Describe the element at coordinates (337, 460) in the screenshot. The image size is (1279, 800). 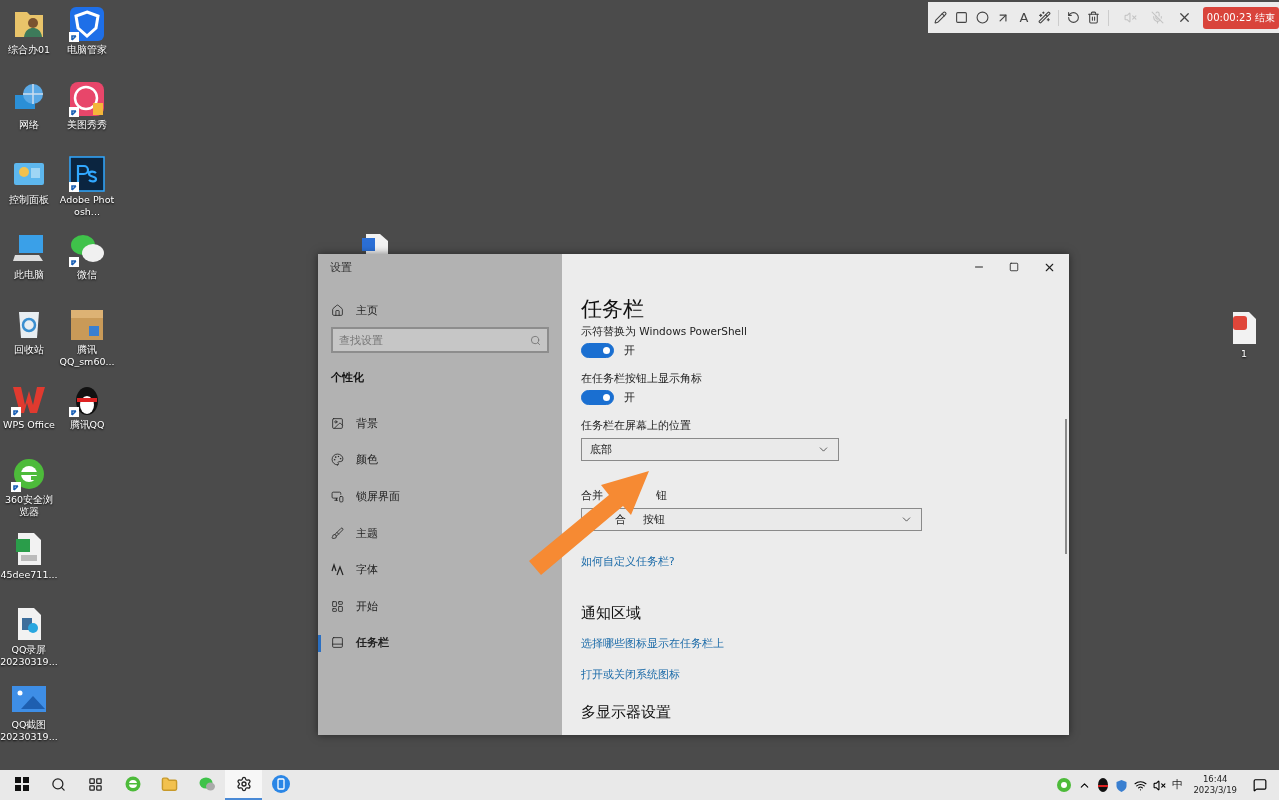
I see `palette-icon` at that location.